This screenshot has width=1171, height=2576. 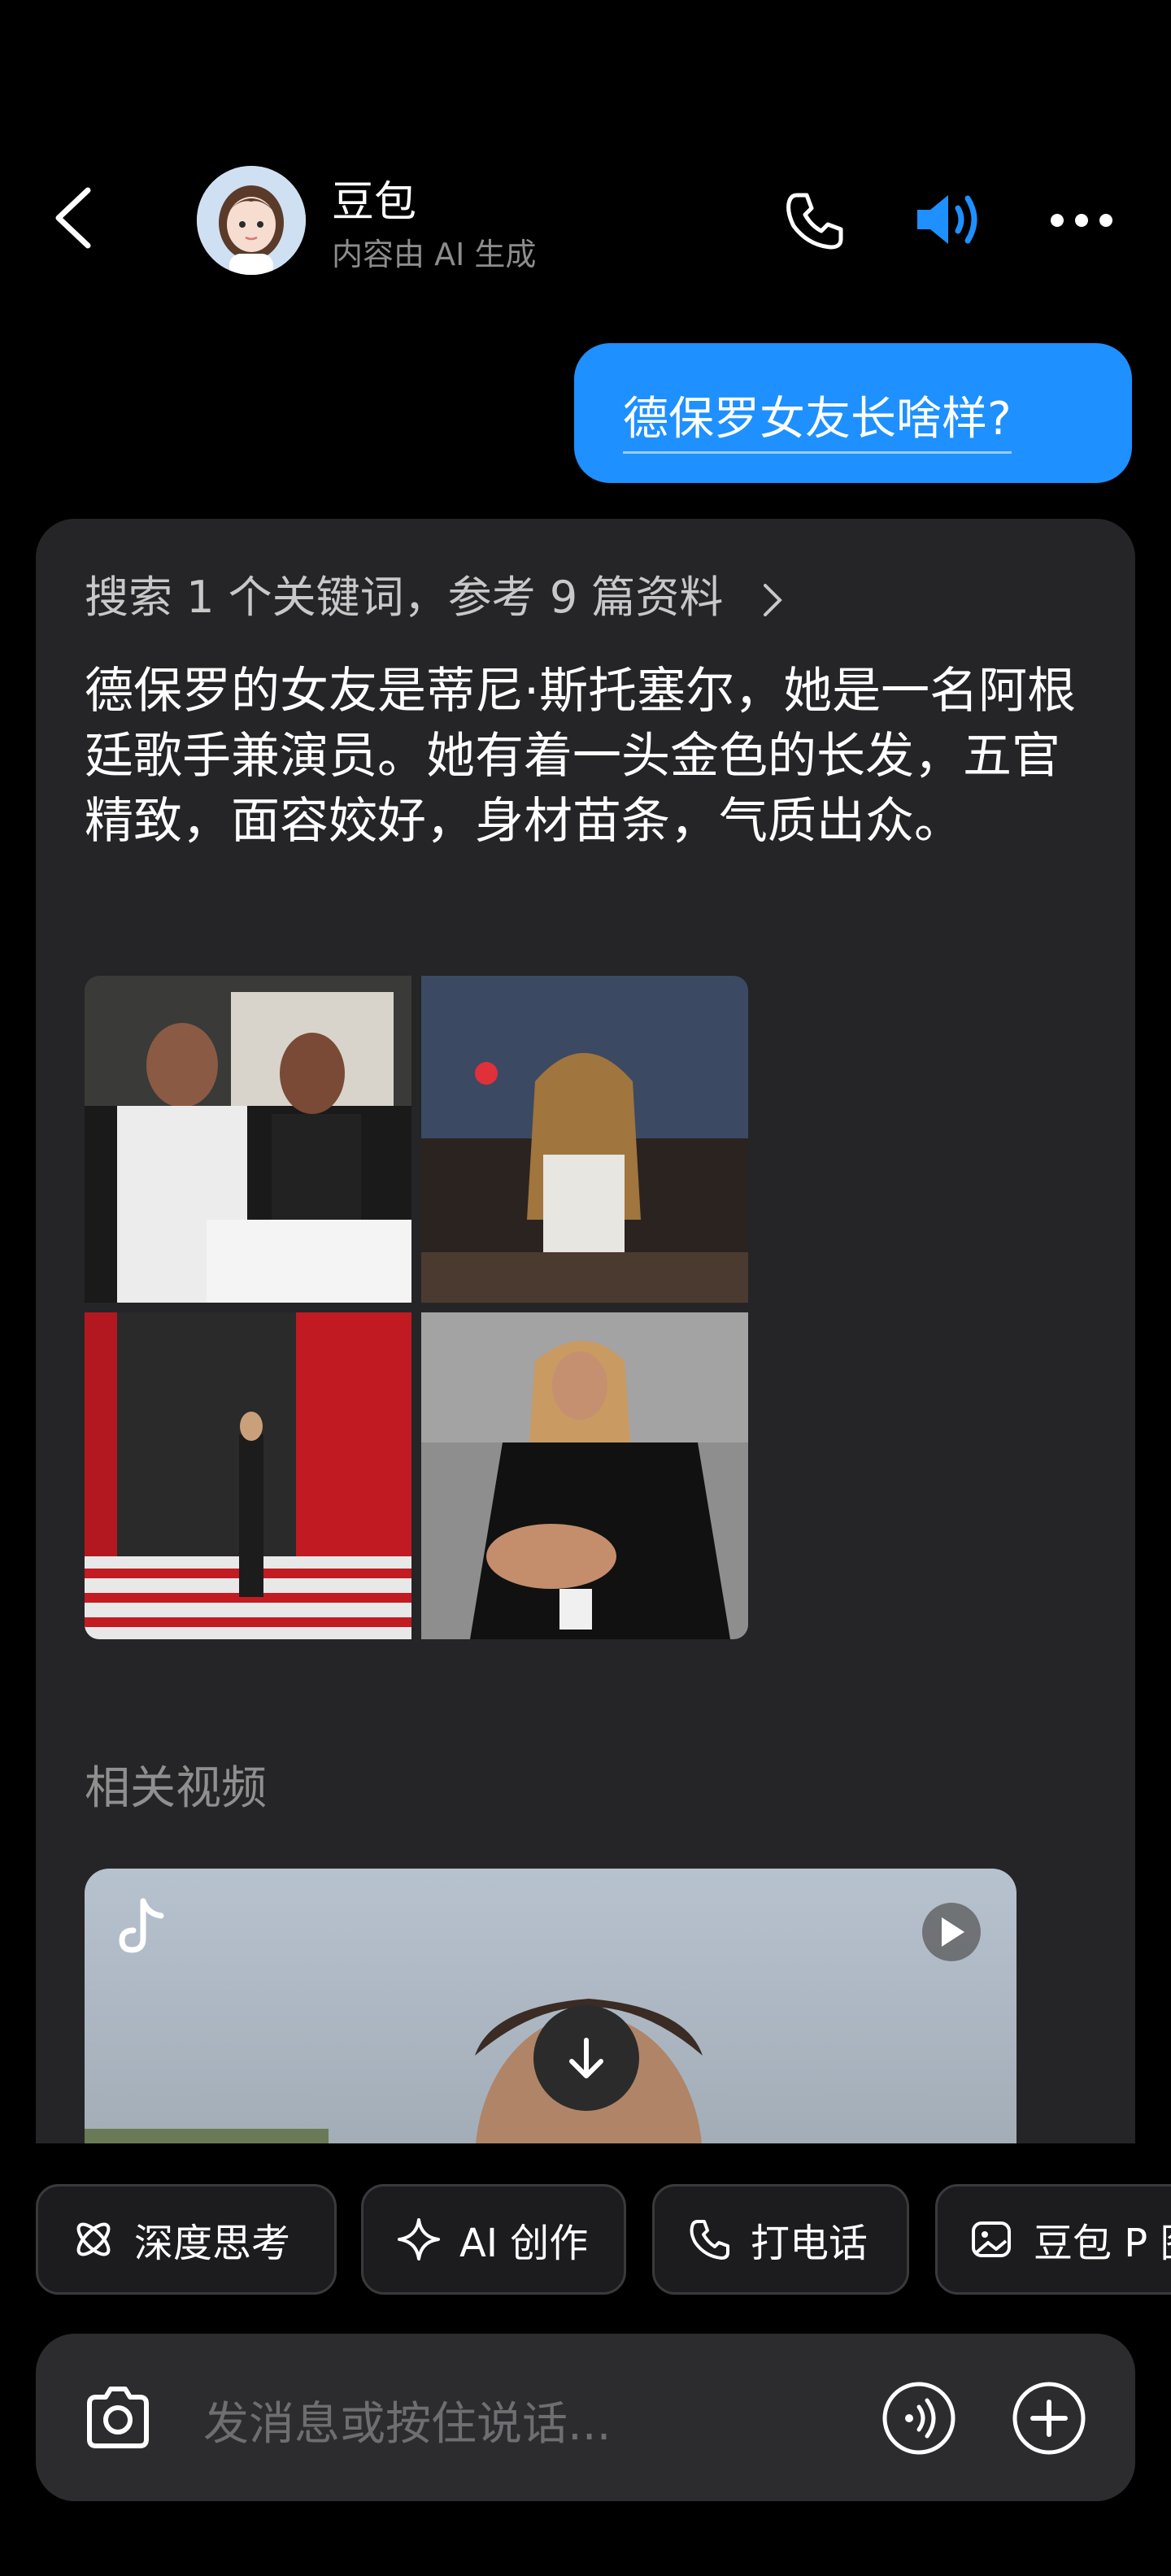 What do you see at coordinates (405, 598) in the screenshot?
I see `search-summary-text: 搜索 1 个关键词，参考 9 篇资料` at bounding box center [405, 598].